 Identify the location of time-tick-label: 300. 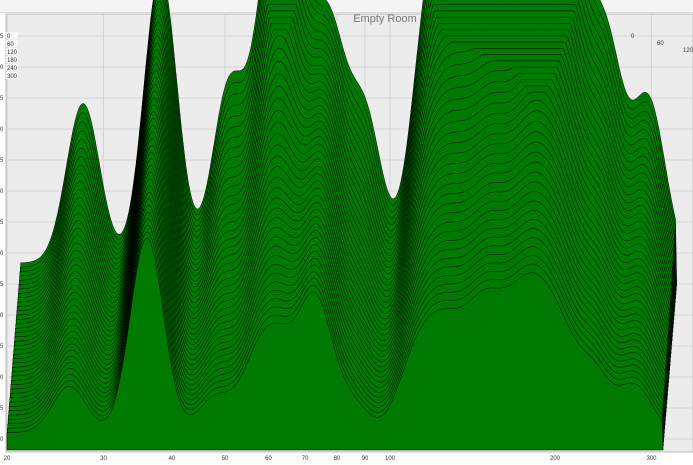
(12, 77).